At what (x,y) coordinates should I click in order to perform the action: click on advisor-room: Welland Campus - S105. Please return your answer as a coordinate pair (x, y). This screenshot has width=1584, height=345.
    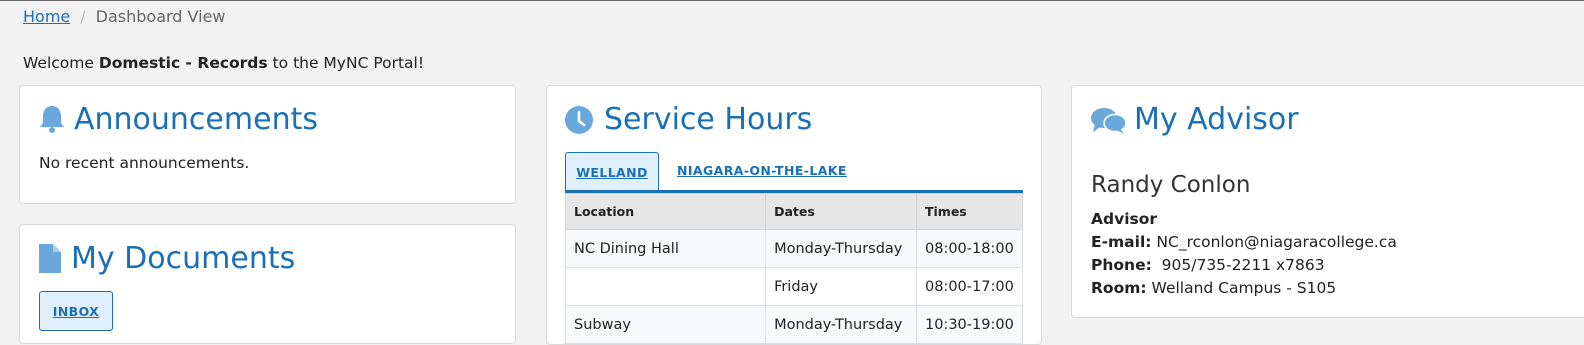
    Looking at the image, I should click on (1244, 288).